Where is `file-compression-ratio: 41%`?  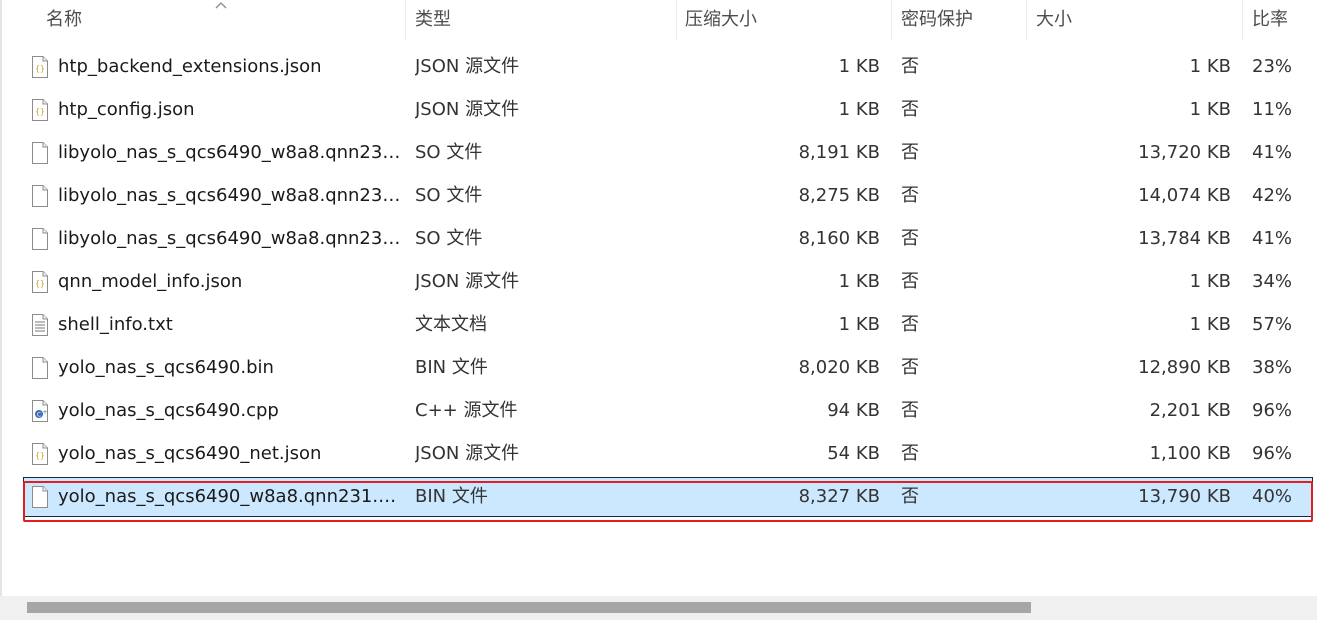
file-compression-ratio: 41% is located at coordinates (1272, 238).